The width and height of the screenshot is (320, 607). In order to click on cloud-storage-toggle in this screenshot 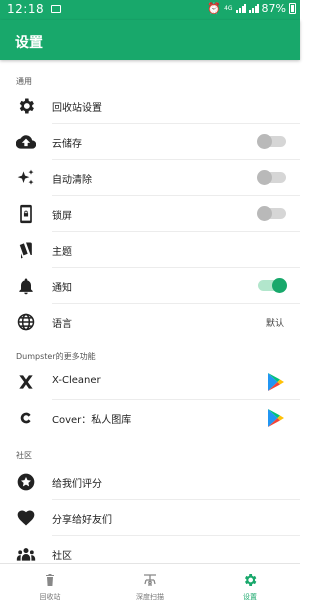, I will do `click(271, 141)`.